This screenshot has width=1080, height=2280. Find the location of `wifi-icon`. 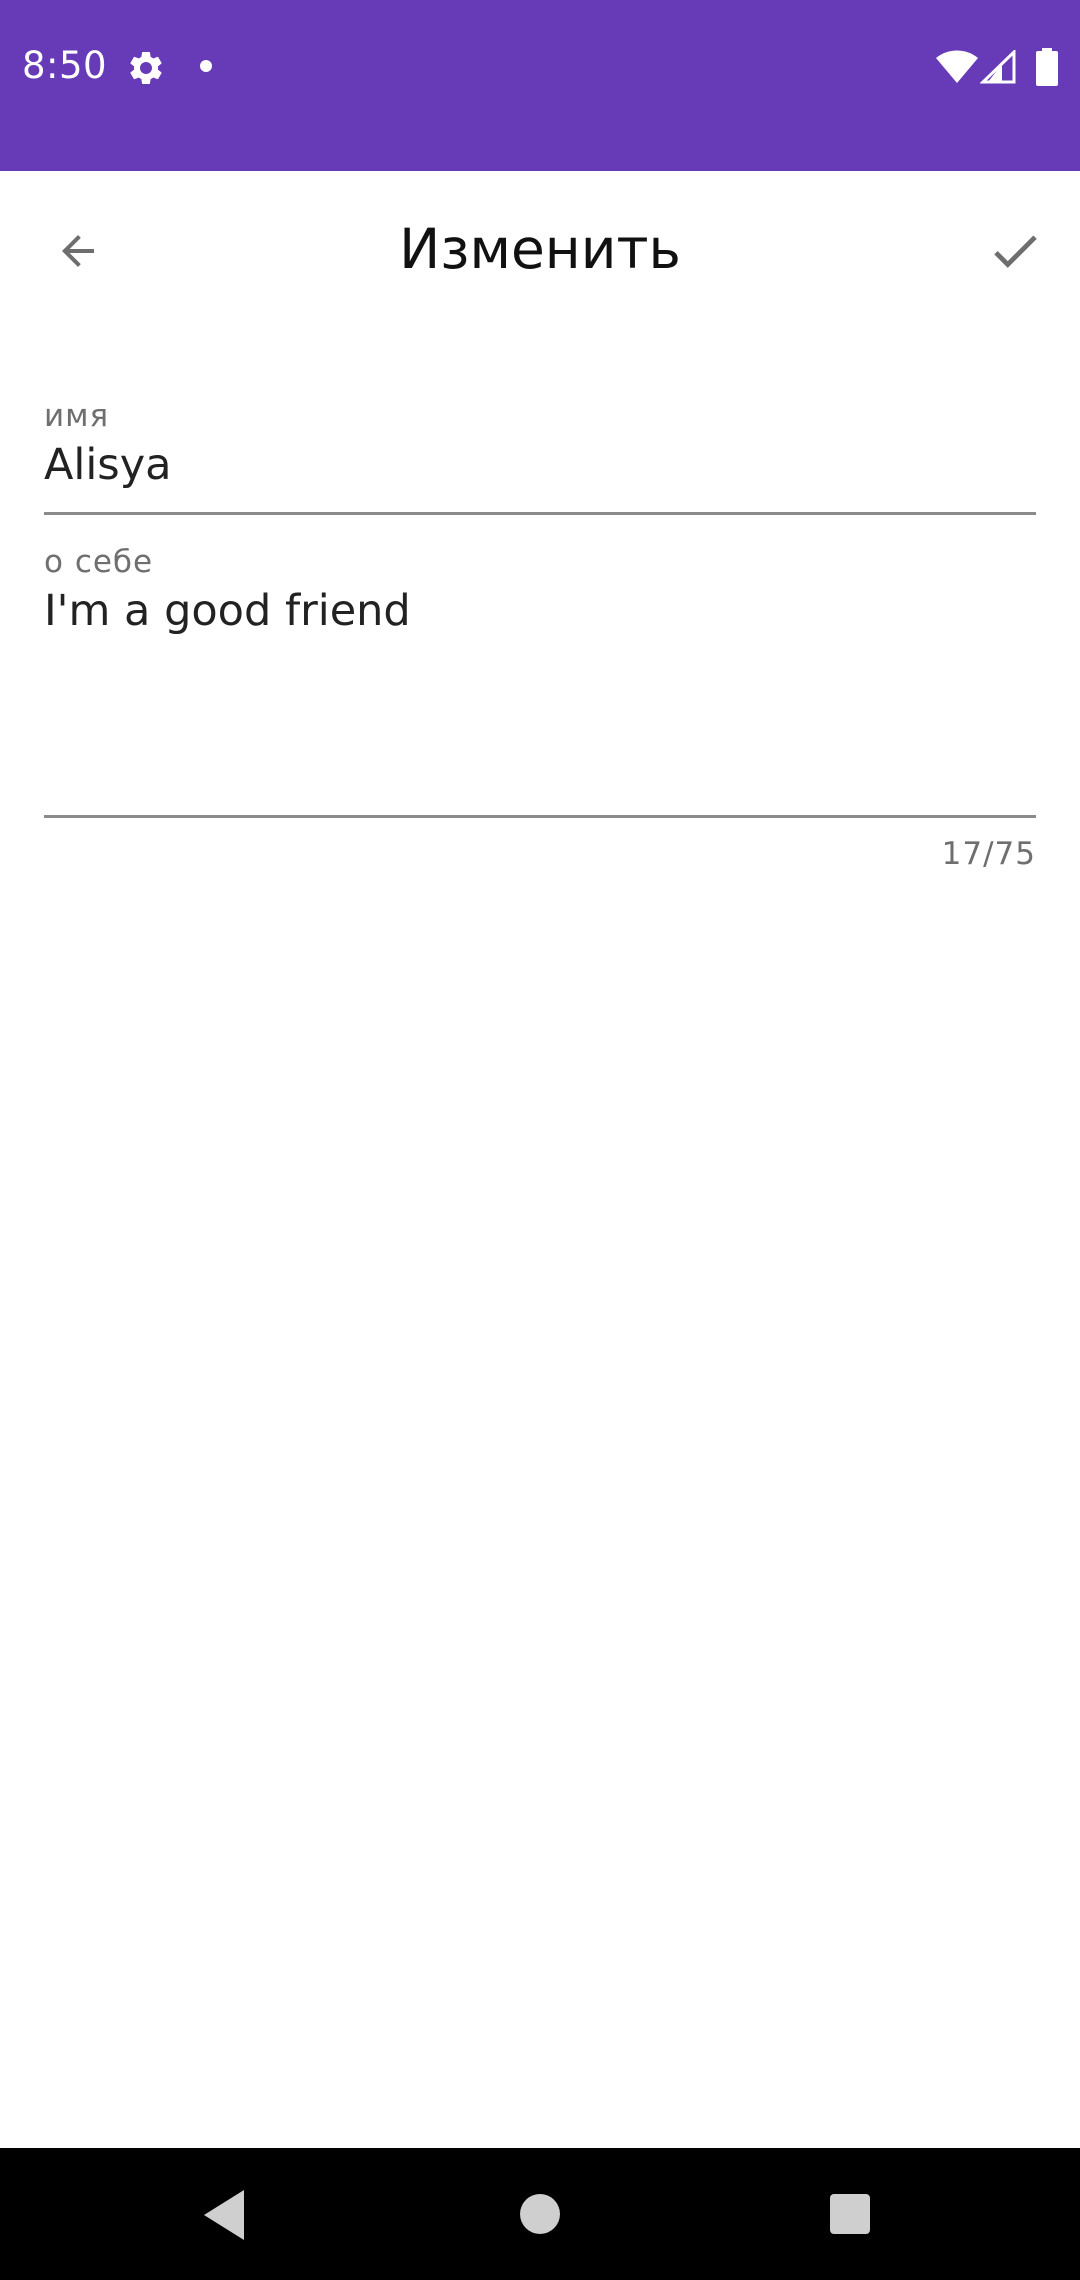

wifi-icon is located at coordinates (957, 66).